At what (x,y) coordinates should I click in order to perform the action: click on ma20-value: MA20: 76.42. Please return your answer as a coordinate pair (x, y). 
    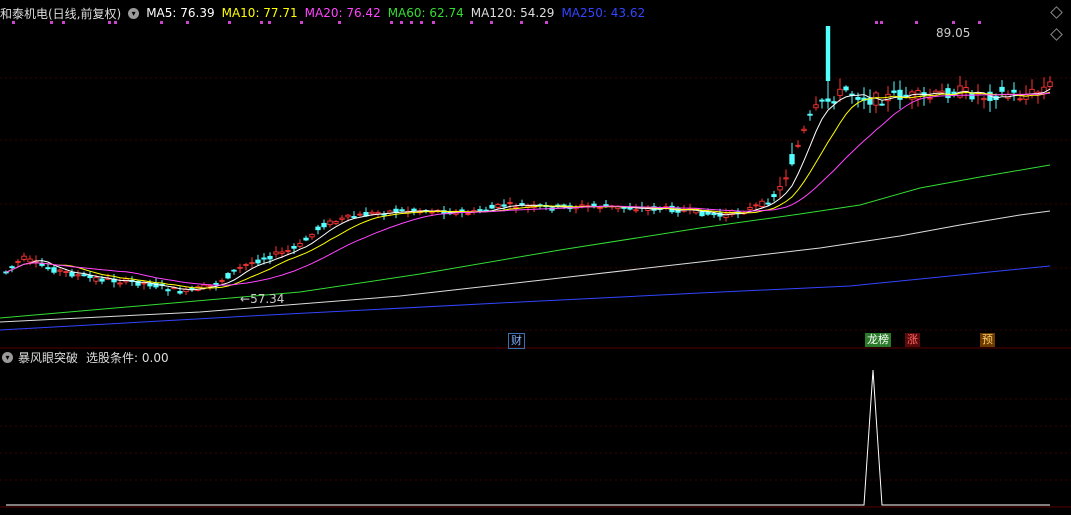
    Looking at the image, I should click on (342, 13).